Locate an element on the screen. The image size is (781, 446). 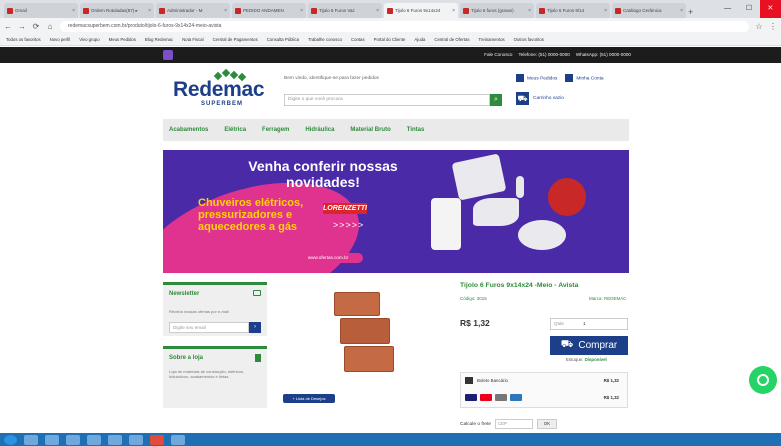
back-icon: ← is located at coordinates (8, 26).